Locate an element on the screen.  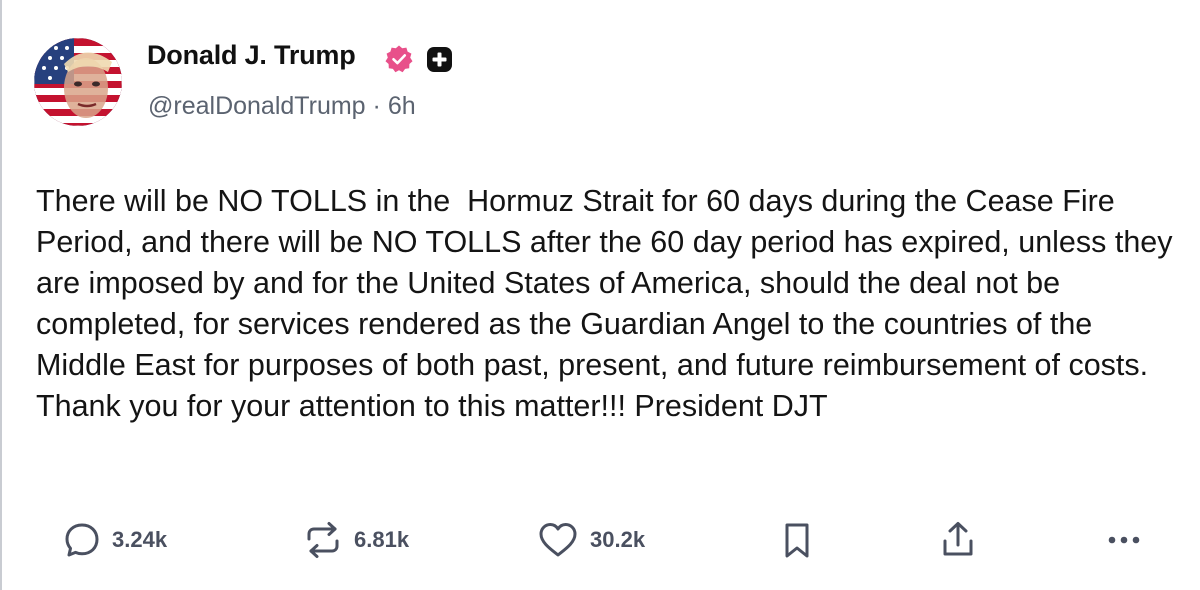
share-button is located at coordinates (958, 540).